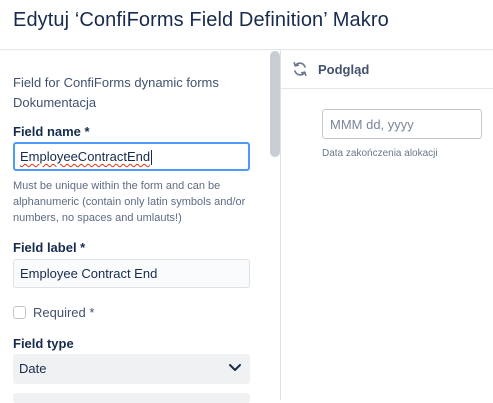 The height and width of the screenshot is (403, 493). I want to click on field-name-value: EmployeeContractEnd, so click(85, 156).